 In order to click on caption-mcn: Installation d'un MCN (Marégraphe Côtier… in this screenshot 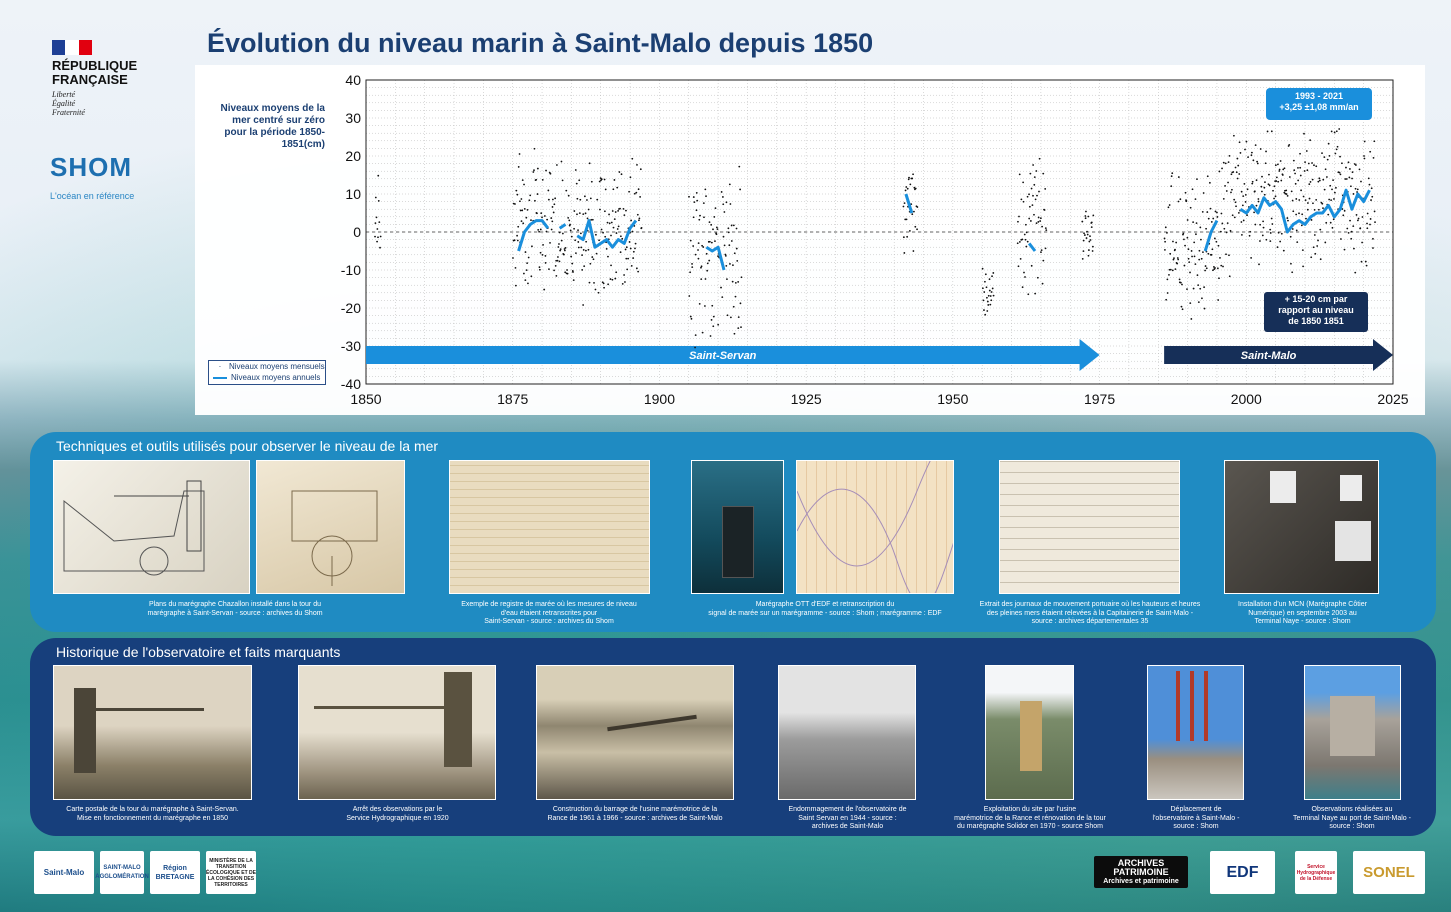, I will do `click(1302, 613)`.